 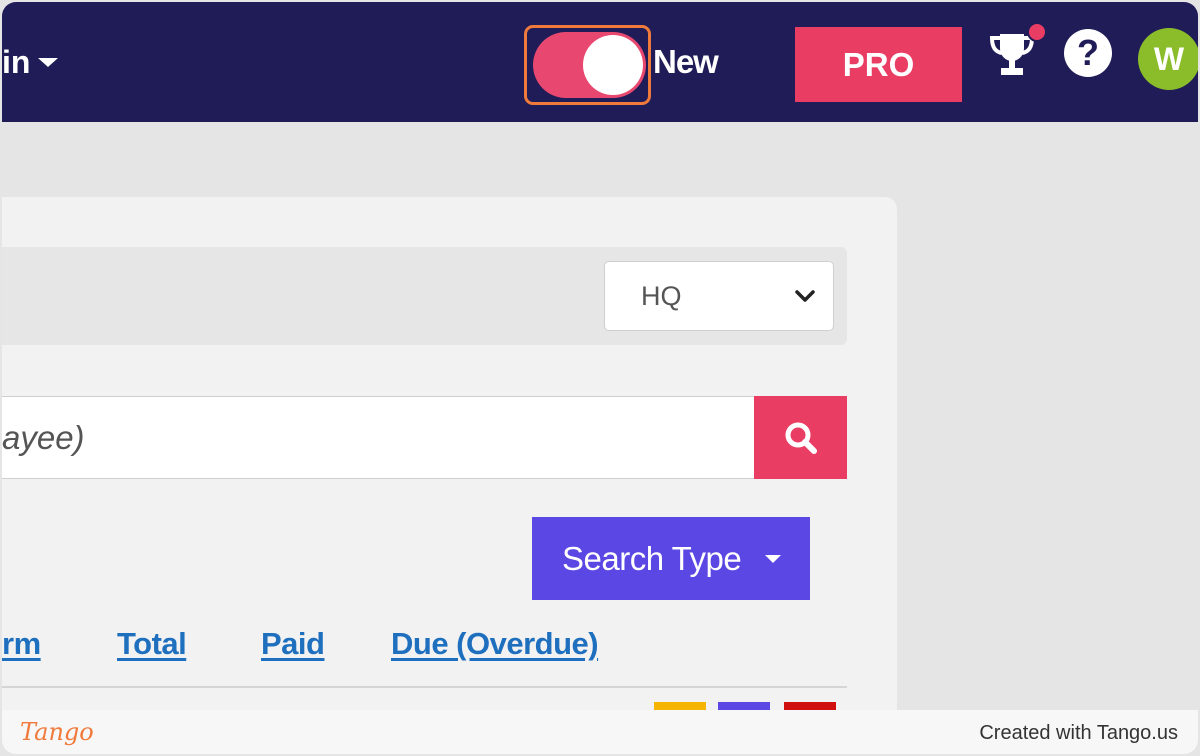 What do you see at coordinates (57, 732) in the screenshot?
I see `tango-logo: Tango` at bounding box center [57, 732].